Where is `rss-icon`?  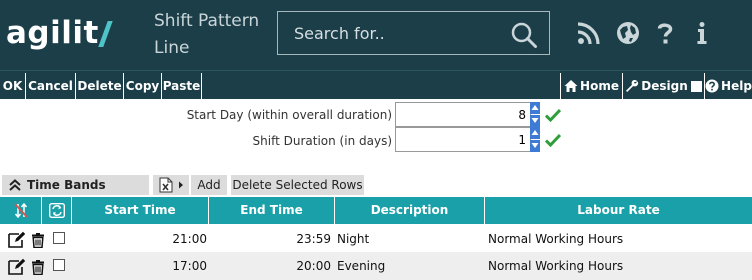
rss-icon is located at coordinates (589, 33).